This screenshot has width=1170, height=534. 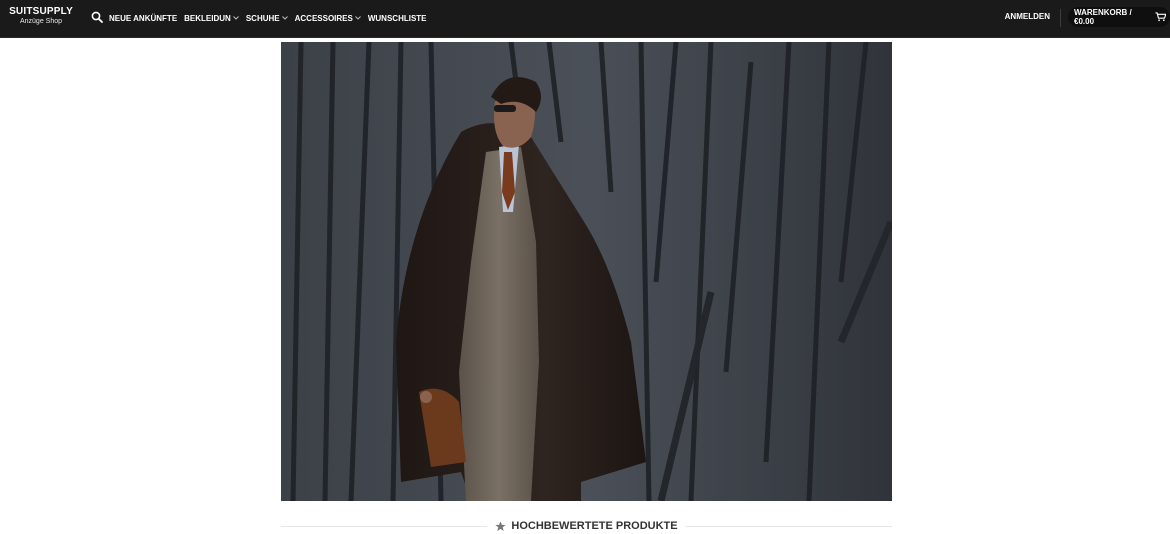 I want to click on nav-item-label: ACCESSOIRES, so click(x=323, y=18).